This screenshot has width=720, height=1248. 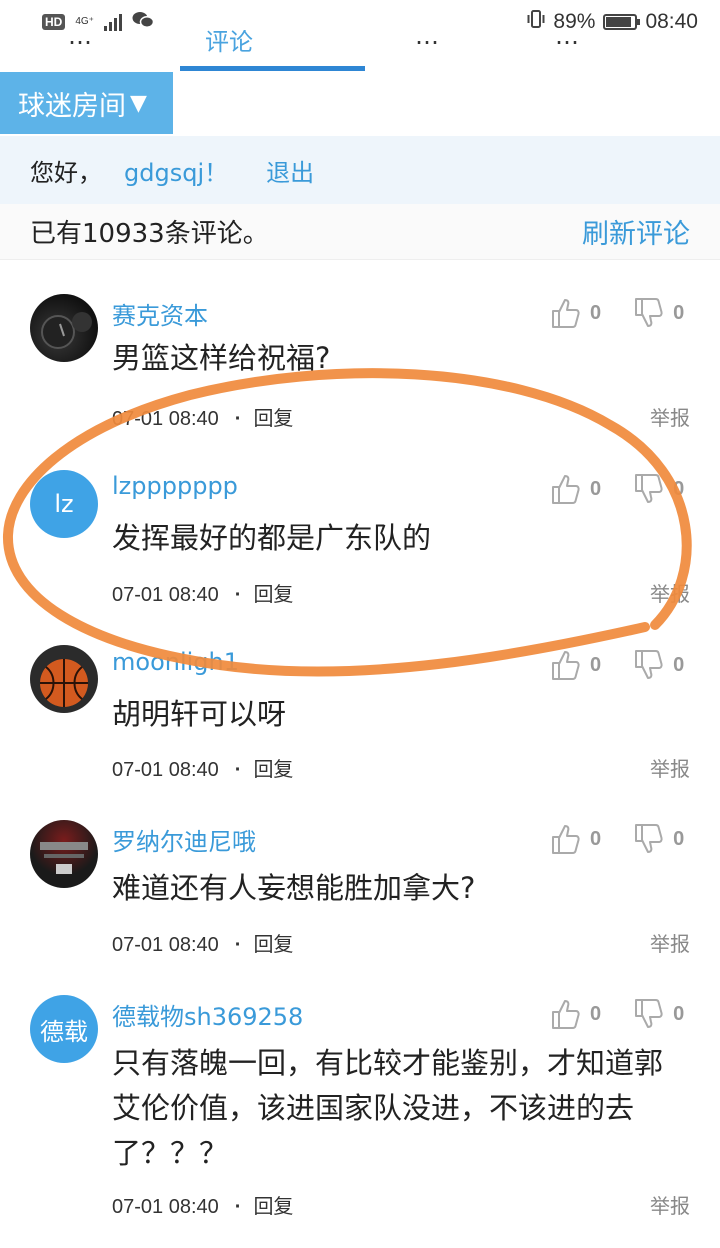 What do you see at coordinates (175, 486) in the screenshot?
I see `comment-username: lzppppppp` at bounding box center [175, 486].